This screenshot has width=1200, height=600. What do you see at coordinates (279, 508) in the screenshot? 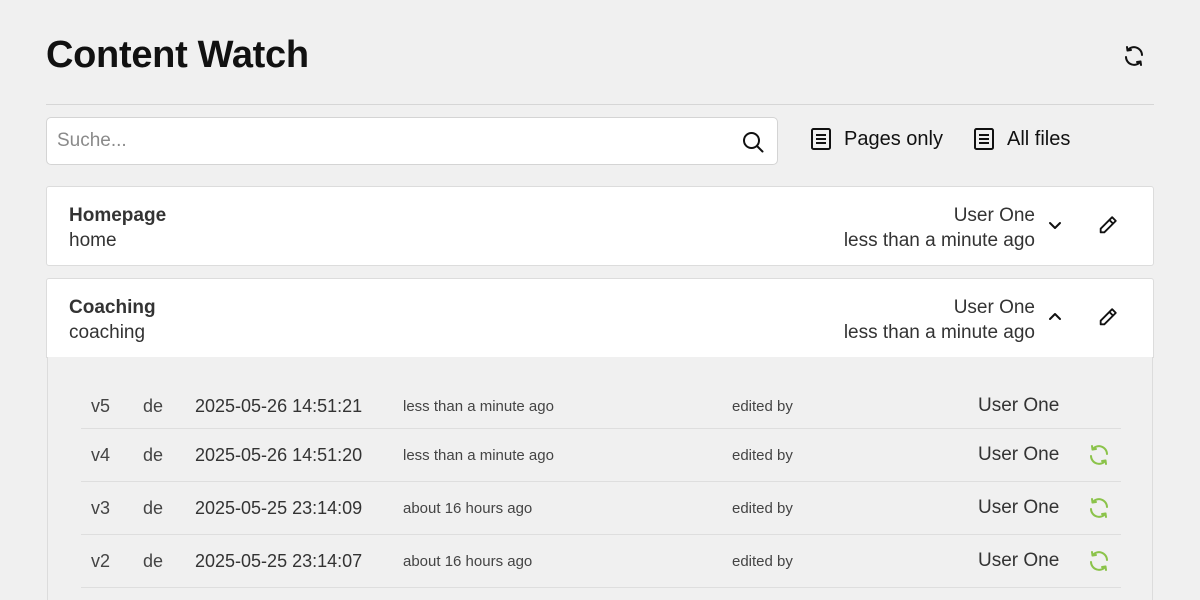
I see `version-datetime: 2025-05-25 23:14:09` at bounding box center [279, 508].